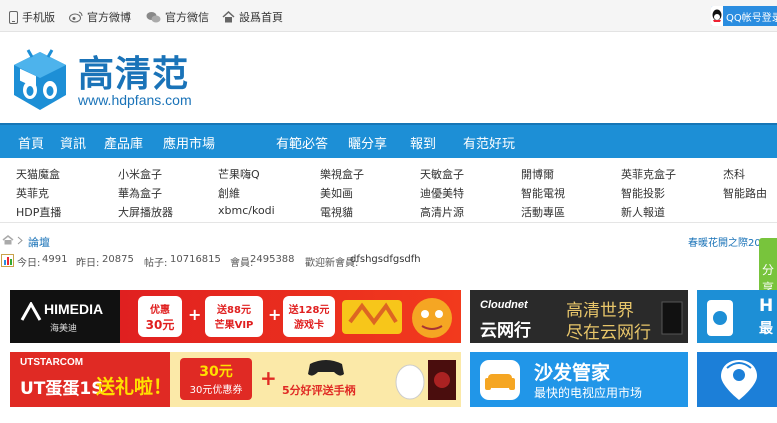  I want to click on offer-discount-line1: 优惠, so click(160, 310).